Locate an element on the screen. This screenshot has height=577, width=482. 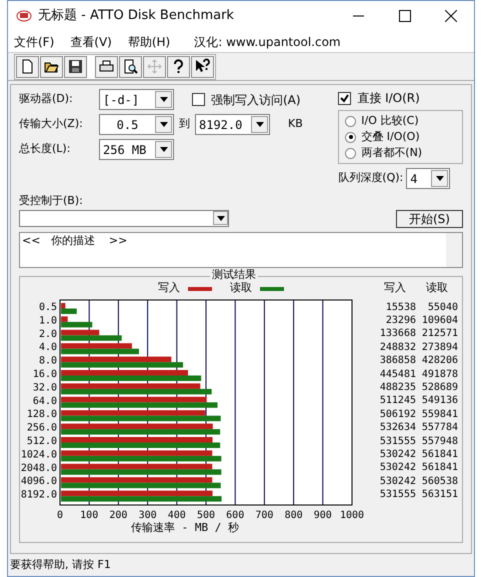
table-cell-text: 248832 is located at coordinates (397, 347).